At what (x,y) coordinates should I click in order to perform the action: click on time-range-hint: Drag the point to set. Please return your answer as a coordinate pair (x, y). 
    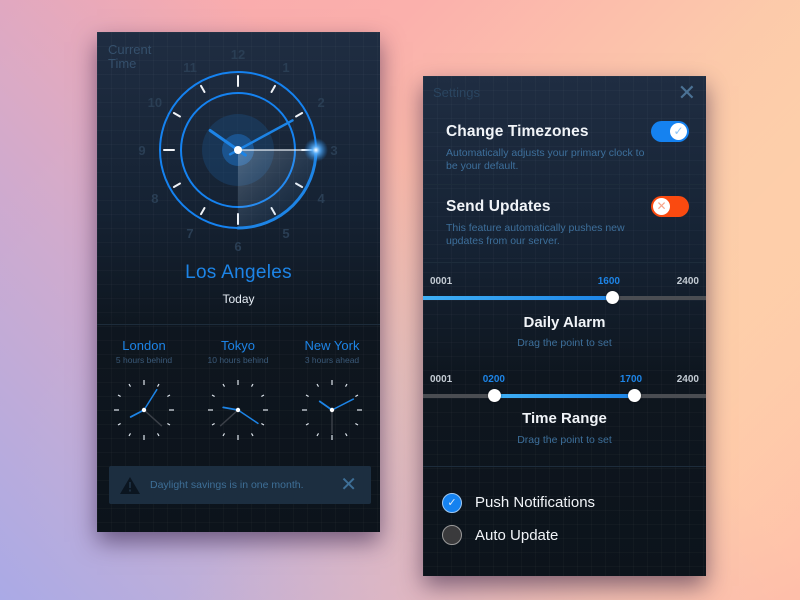
    Looking at the image, I should click on (564, 440).